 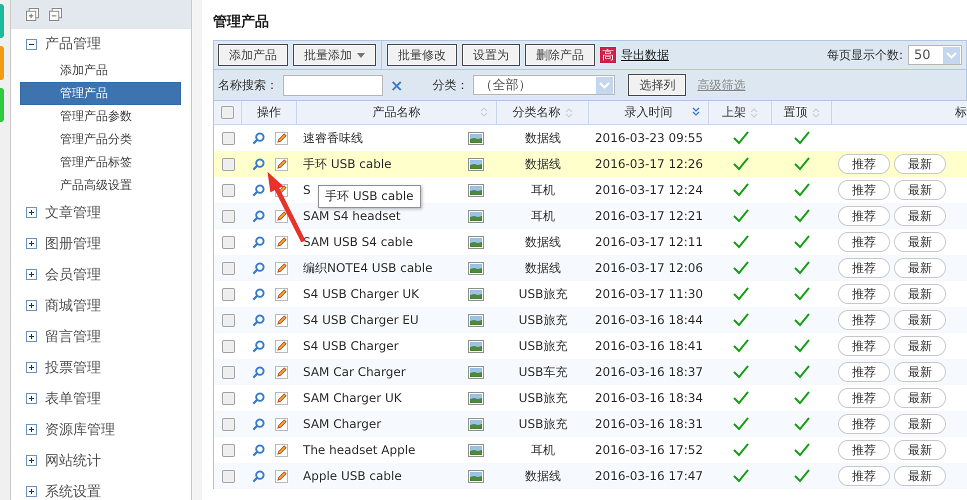 I want to click on sidebar-item: 管理产品分类, so click(x=100, y=139).